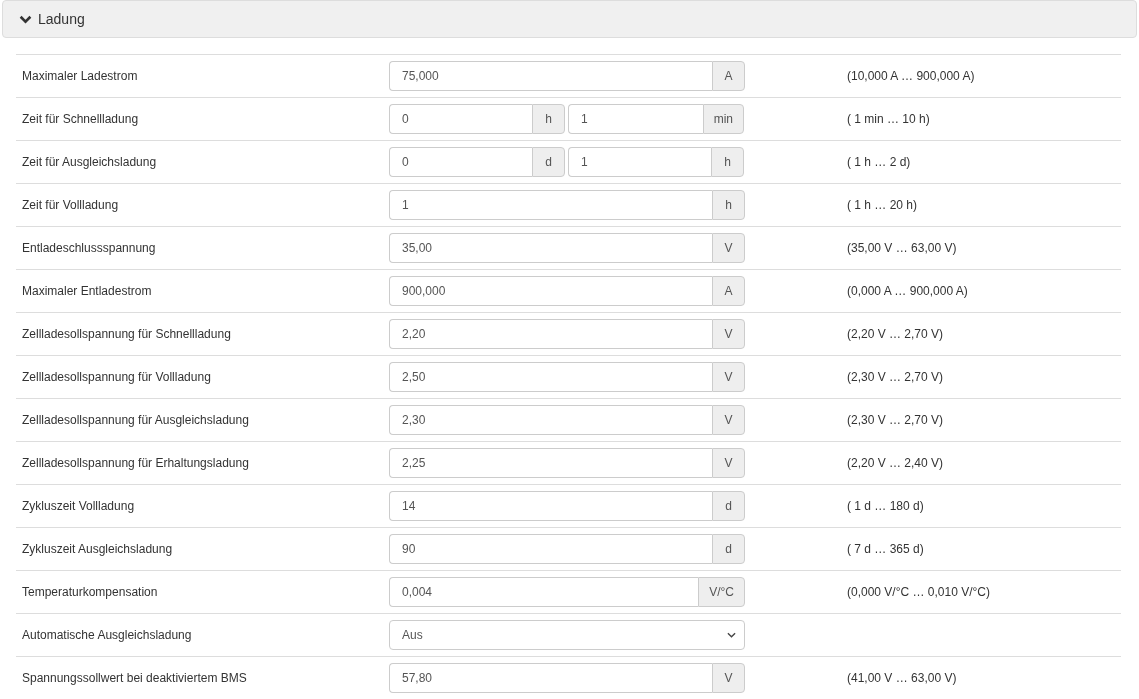  What do you see at coordinates (895, 334) in the screenshot?
I see `range-hint: (2,20 V … 2,70 V)` at bounding box center [895, 334].